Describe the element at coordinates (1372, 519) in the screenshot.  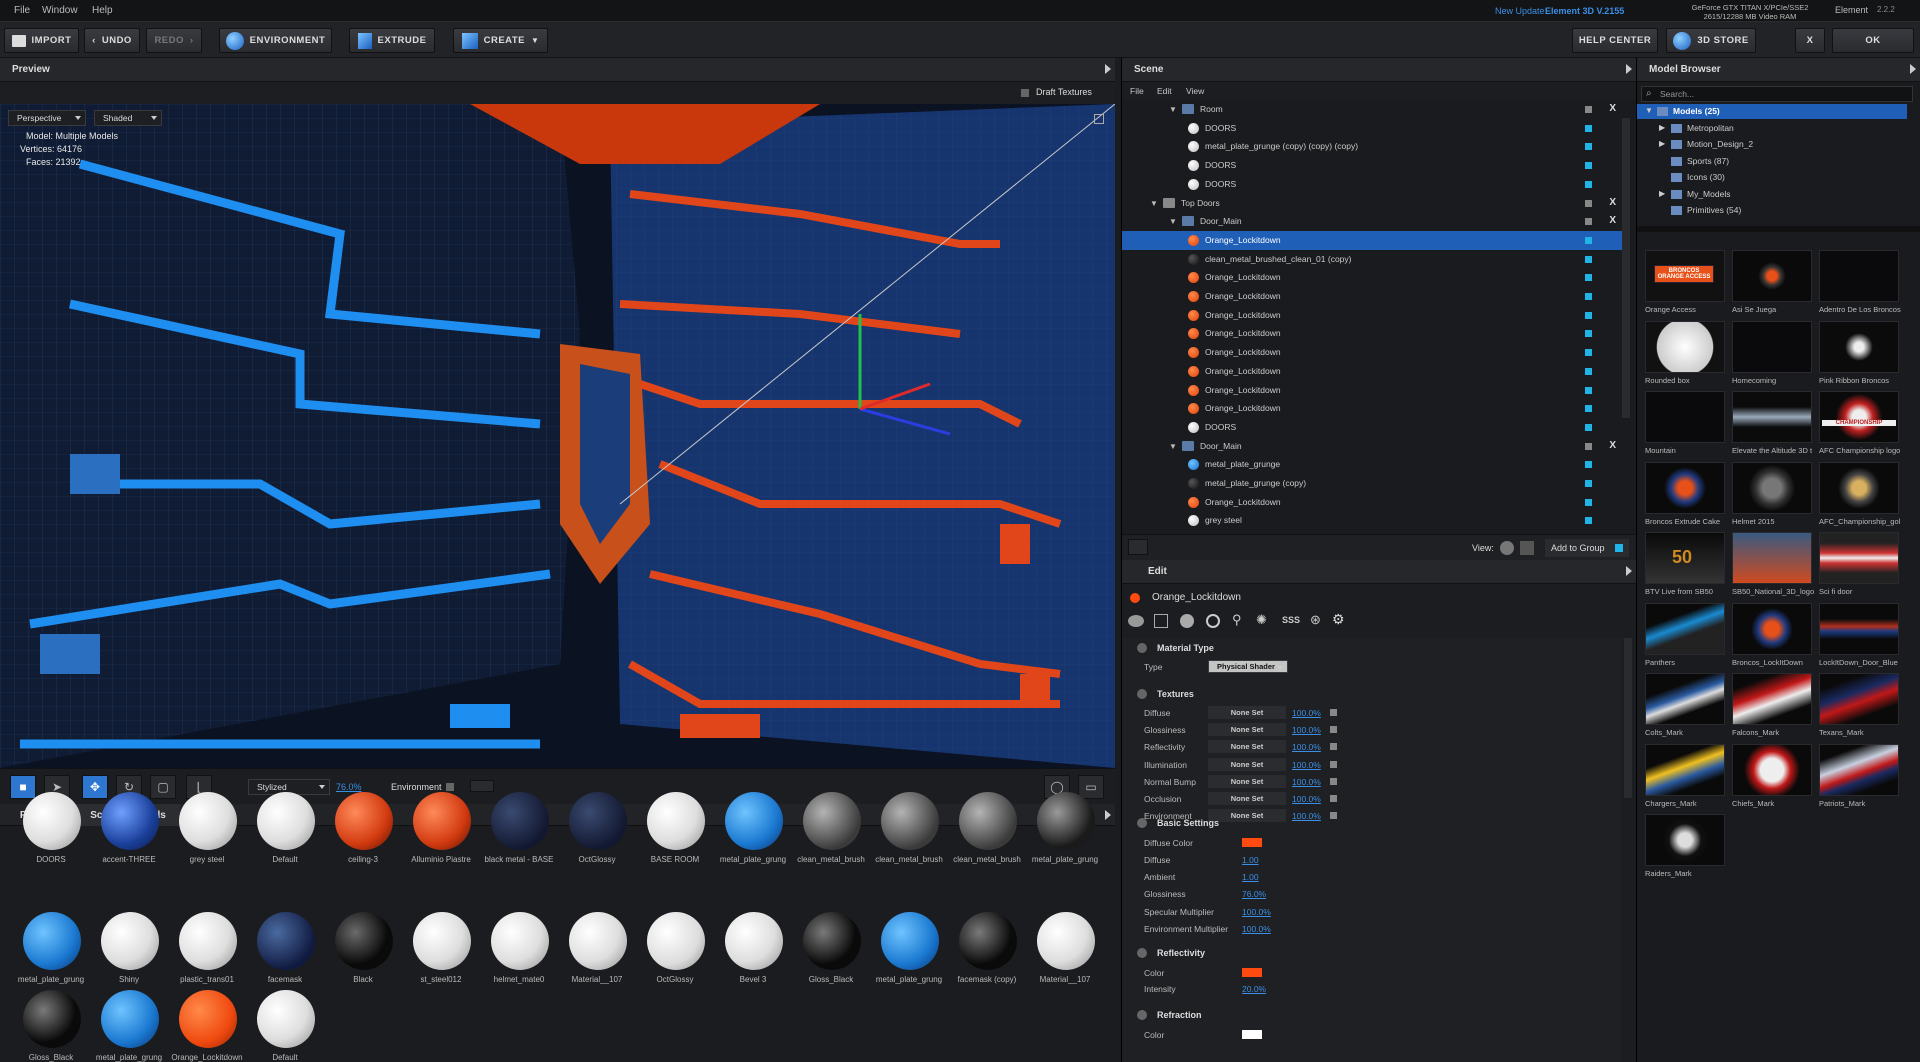
I see `scene-row: grey steel` at that location.